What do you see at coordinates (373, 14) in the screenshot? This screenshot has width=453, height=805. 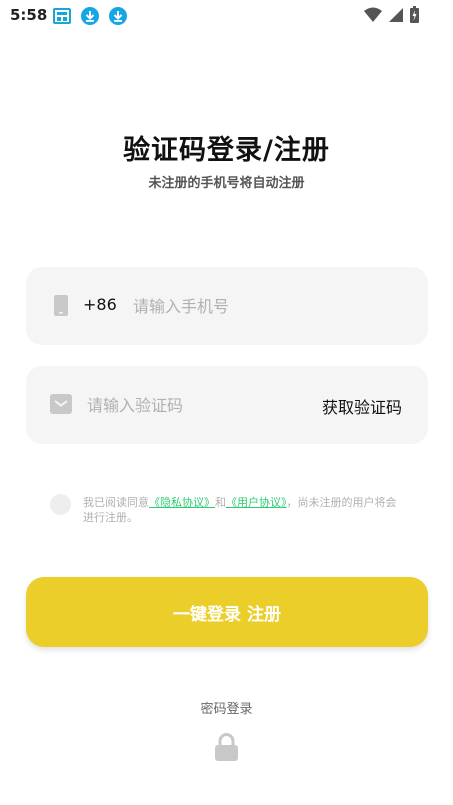 I see `wifi-icon` at bounding box center [373, 14].